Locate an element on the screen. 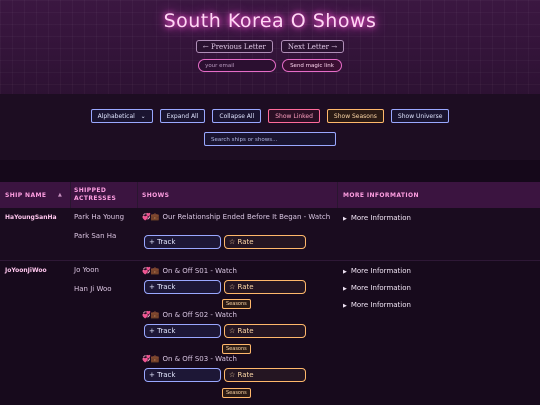  expand-all-button: Expand All is located at coordinates (182, 116).